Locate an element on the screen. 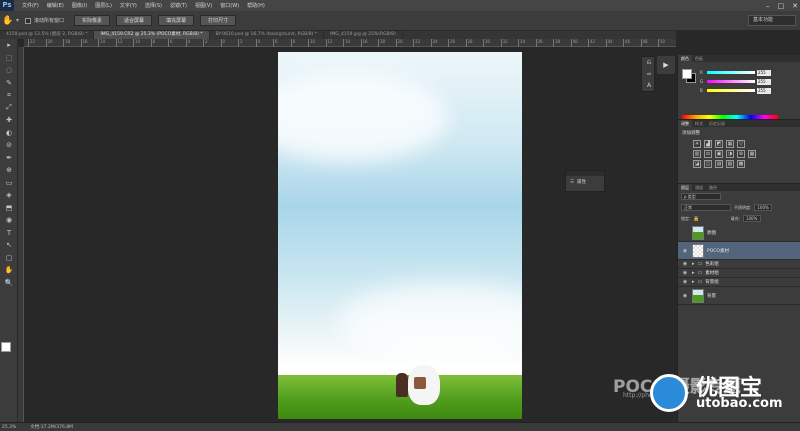  menu-window: 窗口(W) is located at coordinates (229, 5).